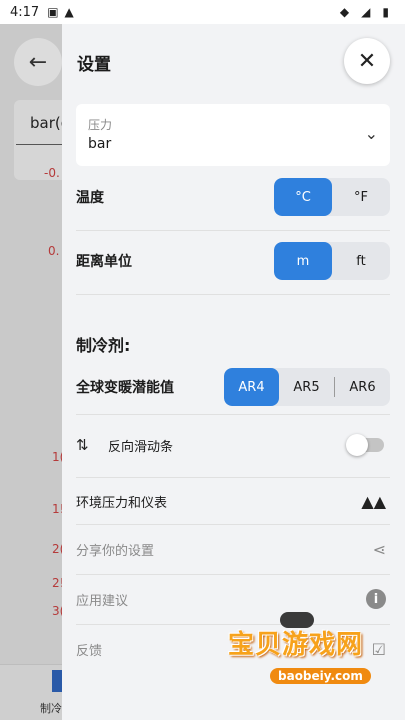  What do you see at coordinates (233, 261) in the screenshot?
I see `distance-row: 距离单位 m ft` at bounding box center [233, 261].